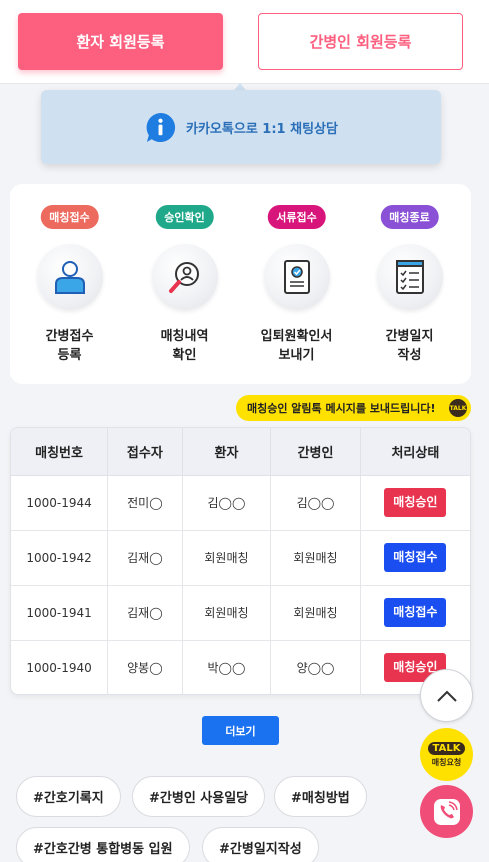 The height and width of the screenshot is (862, 489). Describe the element at coordinates (315, 503) in the screenshot. I see `caregiver-name: 김◯◯` at that location.